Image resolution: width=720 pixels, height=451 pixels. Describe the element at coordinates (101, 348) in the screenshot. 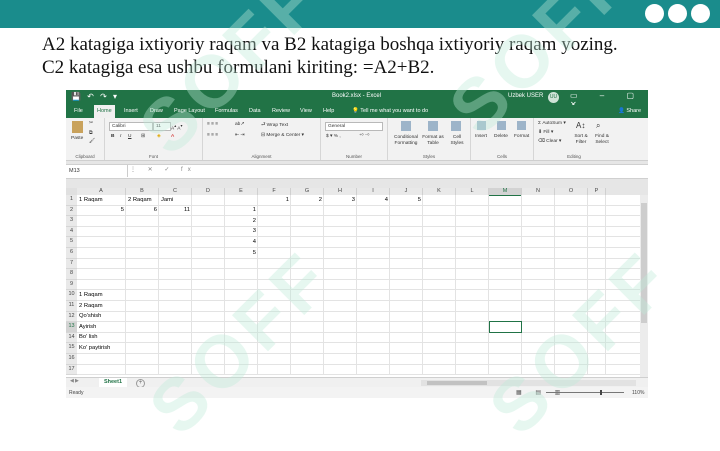

I see `cell-a15: Ko' paytirish` at that location.